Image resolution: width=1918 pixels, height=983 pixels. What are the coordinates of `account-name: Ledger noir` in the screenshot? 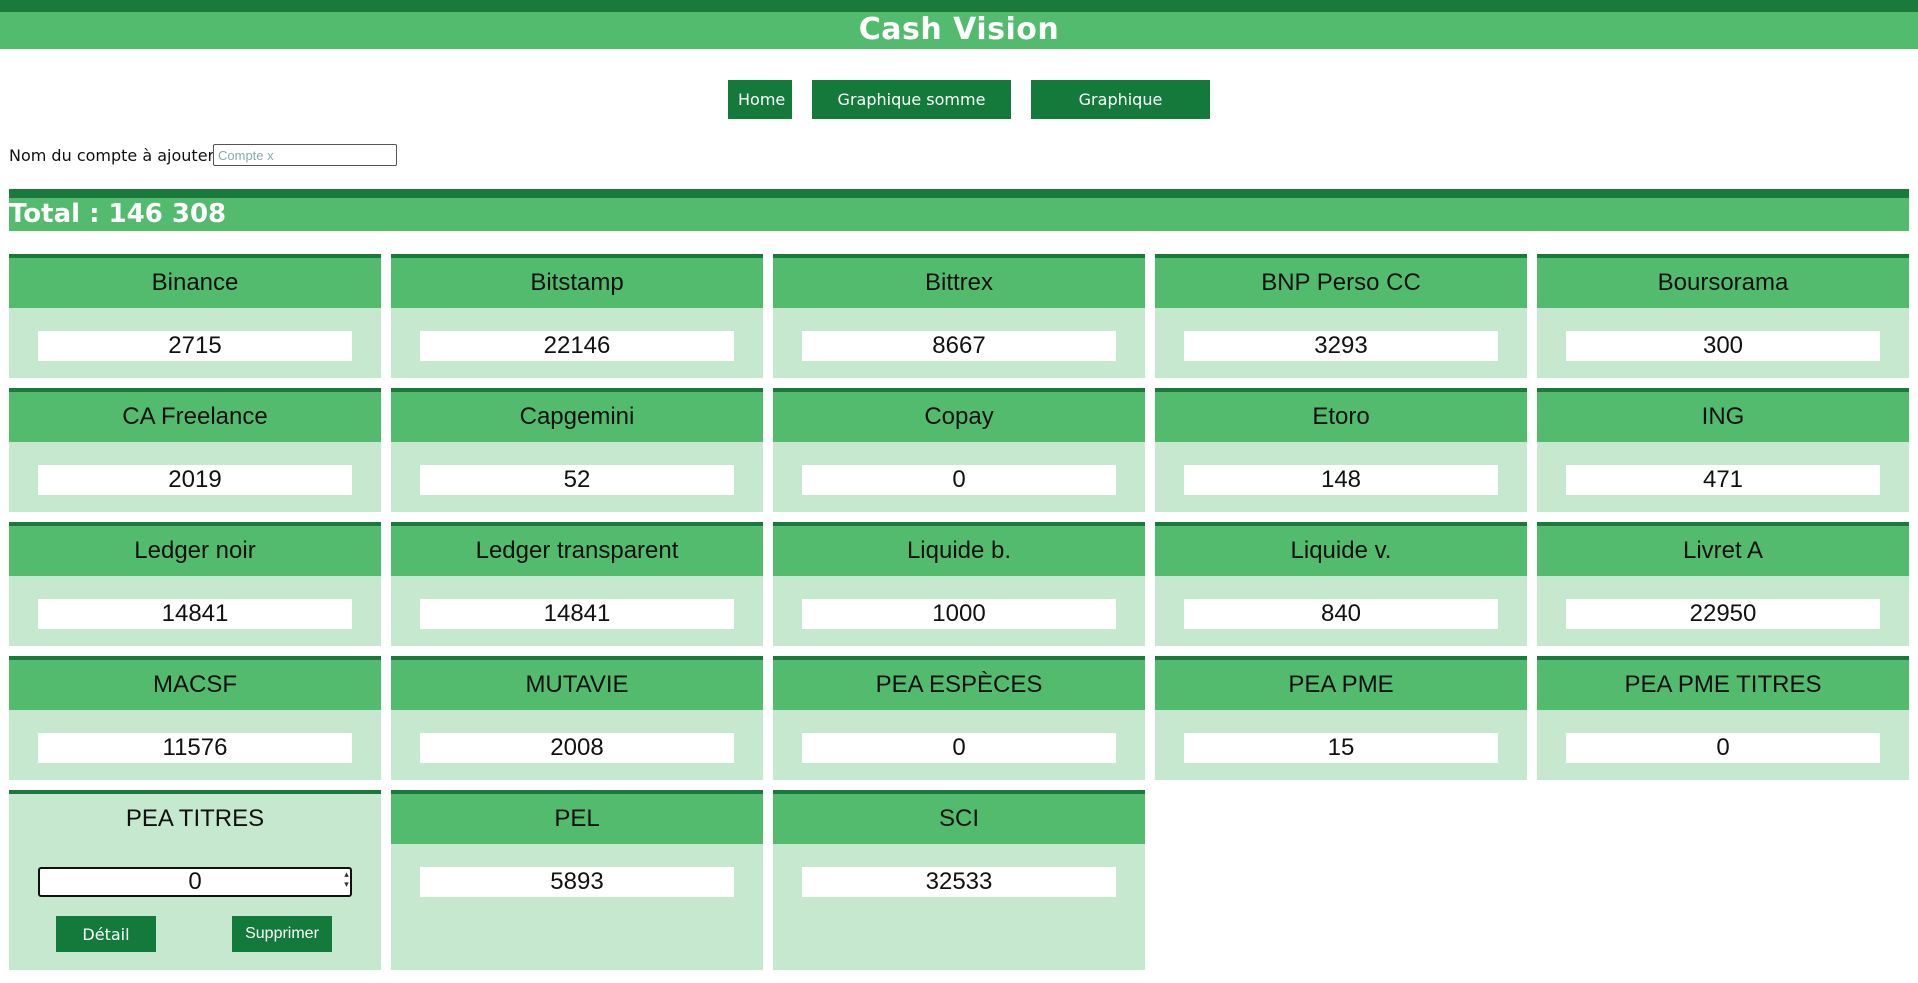 It's located at (195, 551).